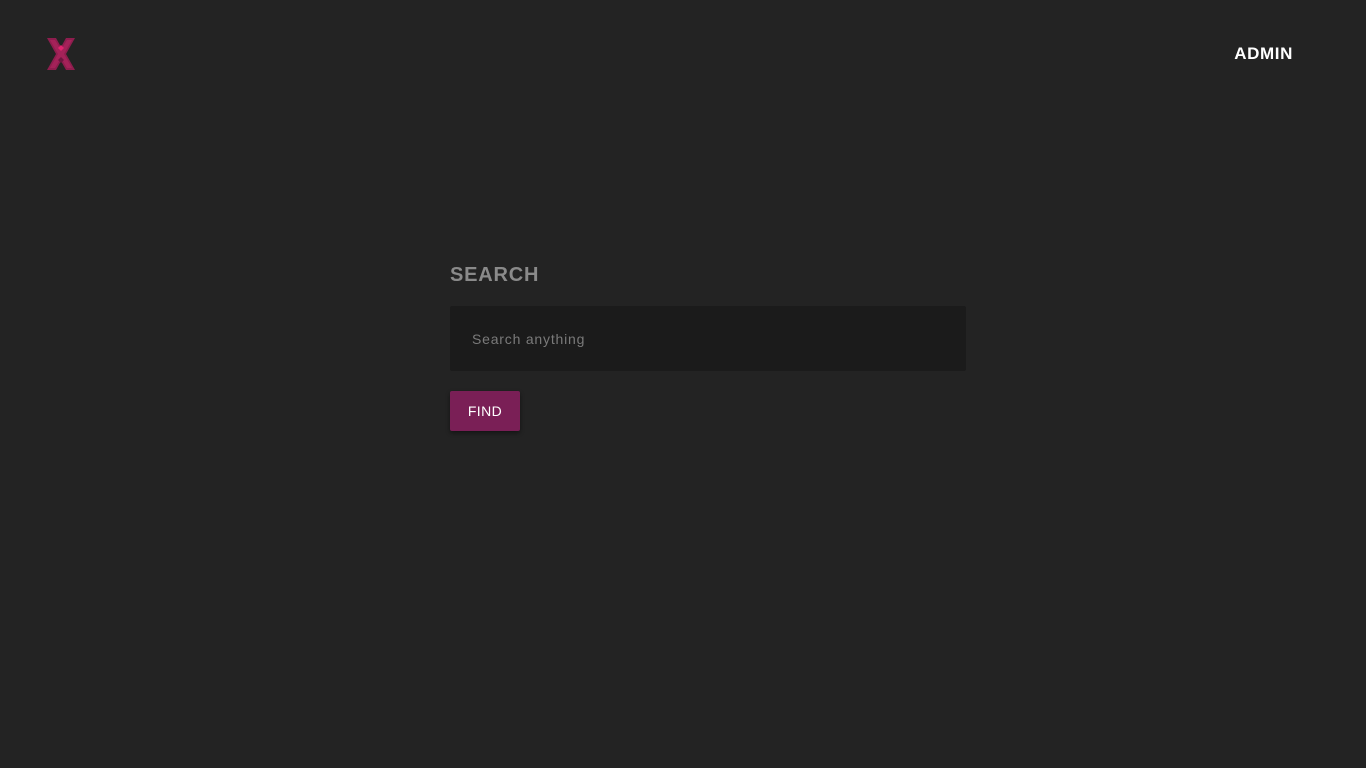  I want to click on search-input, so click(708, 338).